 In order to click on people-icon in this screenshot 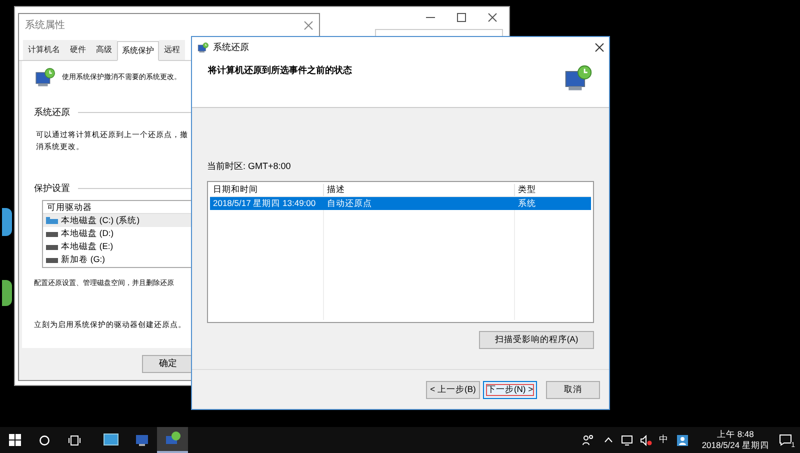, I will do `click(588, 440)`.